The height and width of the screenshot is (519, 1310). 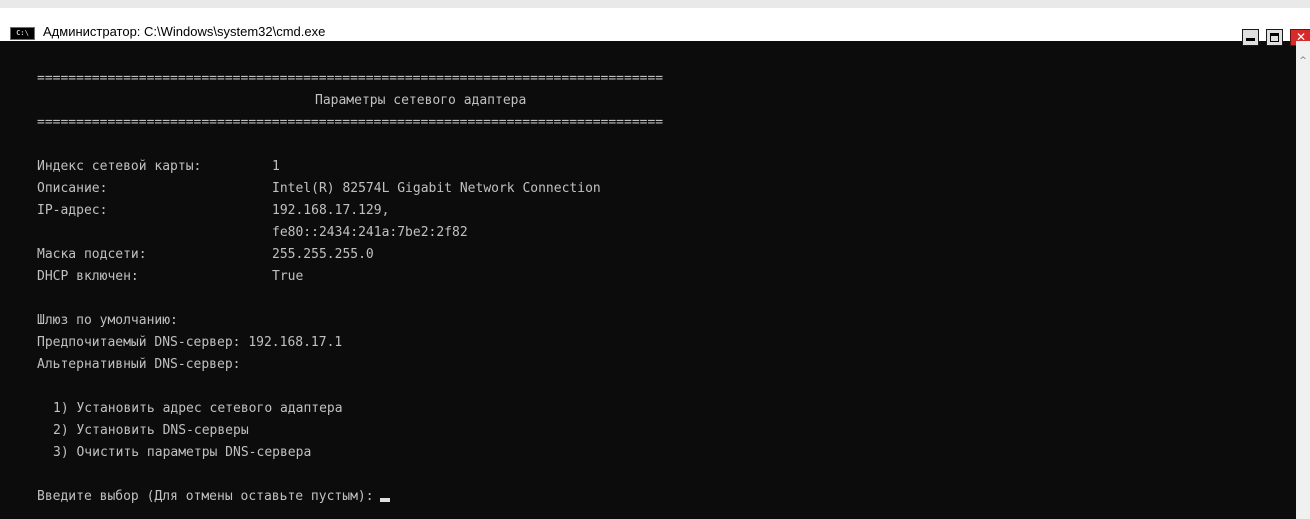 What do you see at coordinates (151, 430) in the screenshot?
I see `menu-option: 2) Установить DNS-серверы` at bounding box center [151, 430].